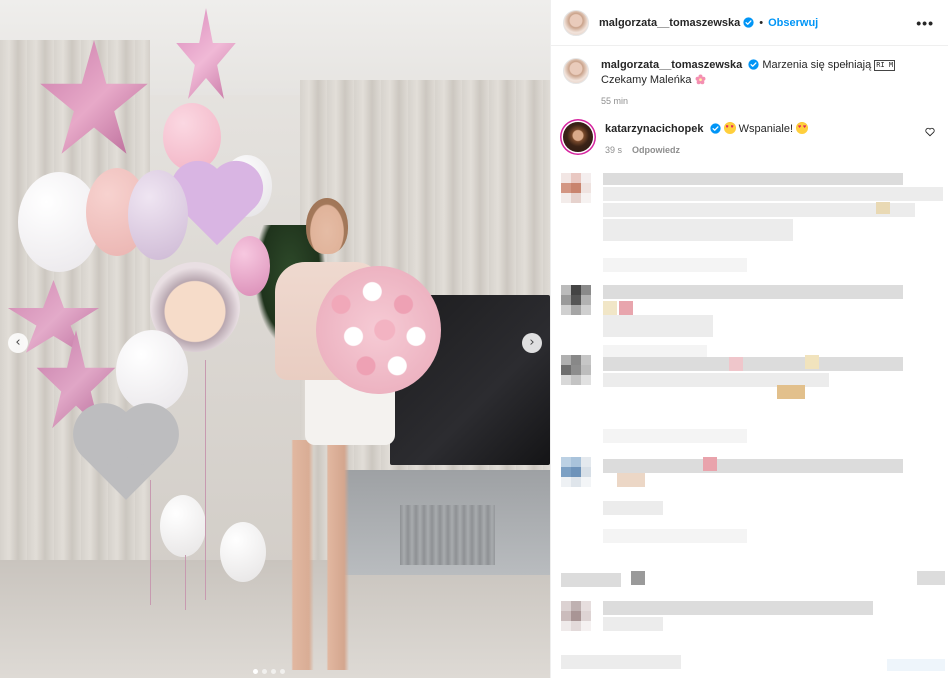 The image size is (948, 678). What do you see at coordinates (576, 22) in the screenshot?
I see `author-avatar` at bounding box center [576, 22].